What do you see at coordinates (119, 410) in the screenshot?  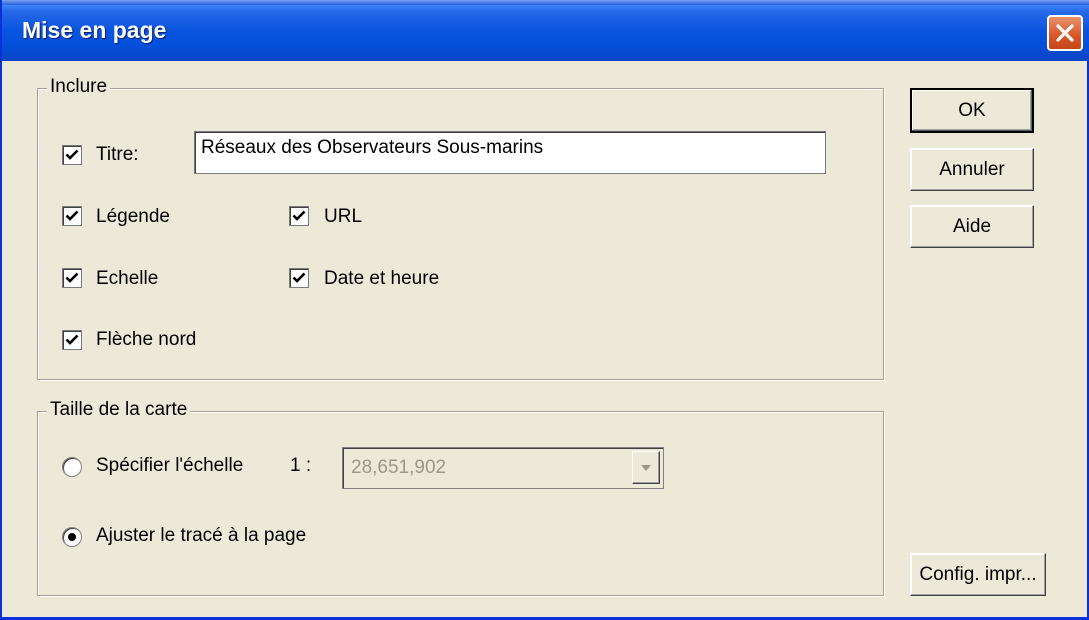 I see `map-size-group-legend: Taille de la carte` at bounding box center [119, 410].